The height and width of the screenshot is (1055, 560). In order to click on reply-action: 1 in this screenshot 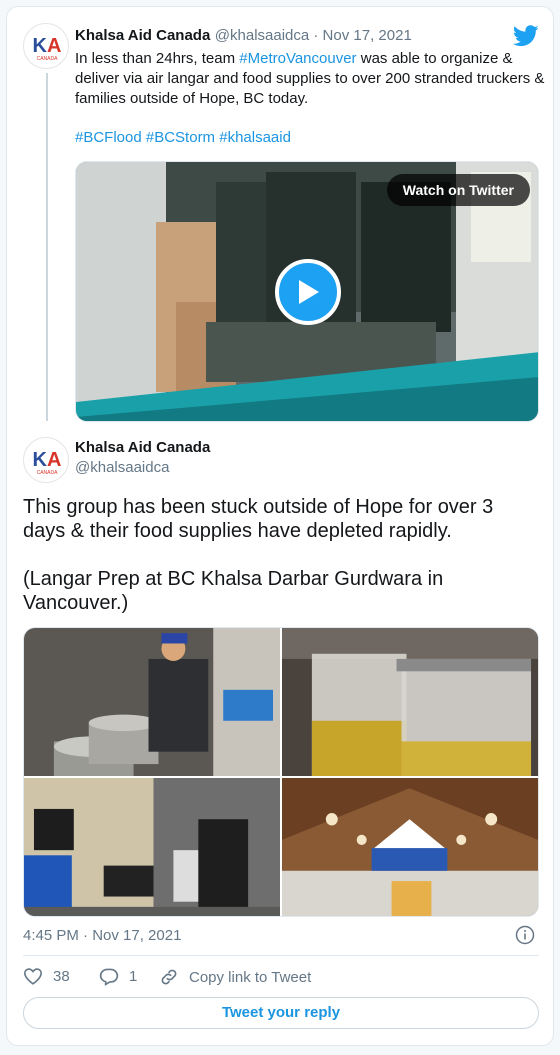, I will do `click(118, 976)`.